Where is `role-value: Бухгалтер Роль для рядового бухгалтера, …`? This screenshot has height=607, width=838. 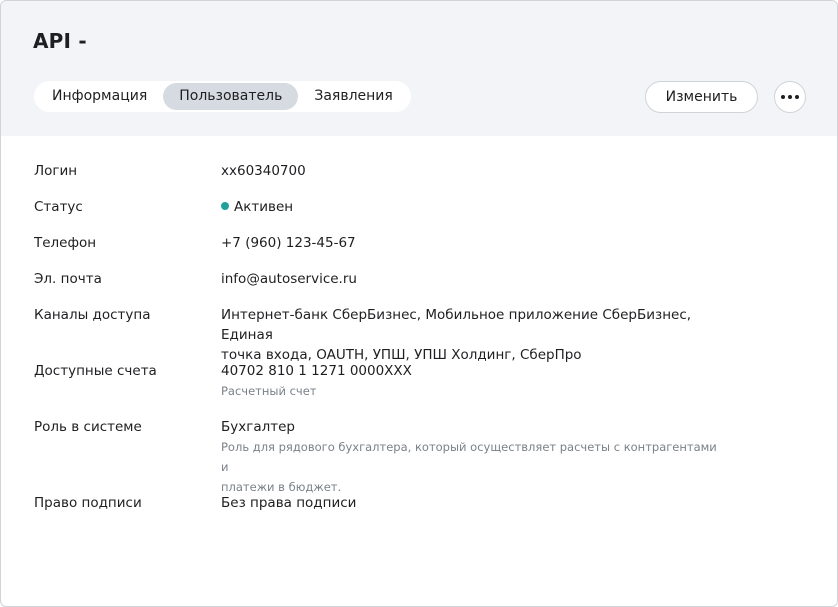 role-value: Бухгалтер Роль для рядового бухгалтера, … is located at coordinates (471, 457).